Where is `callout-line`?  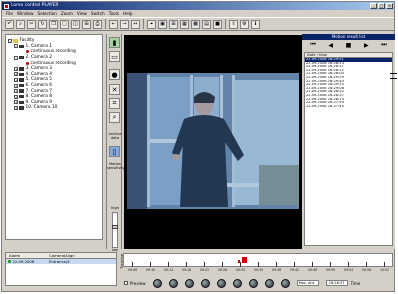
callout-line is located at coordinates (393, 78).